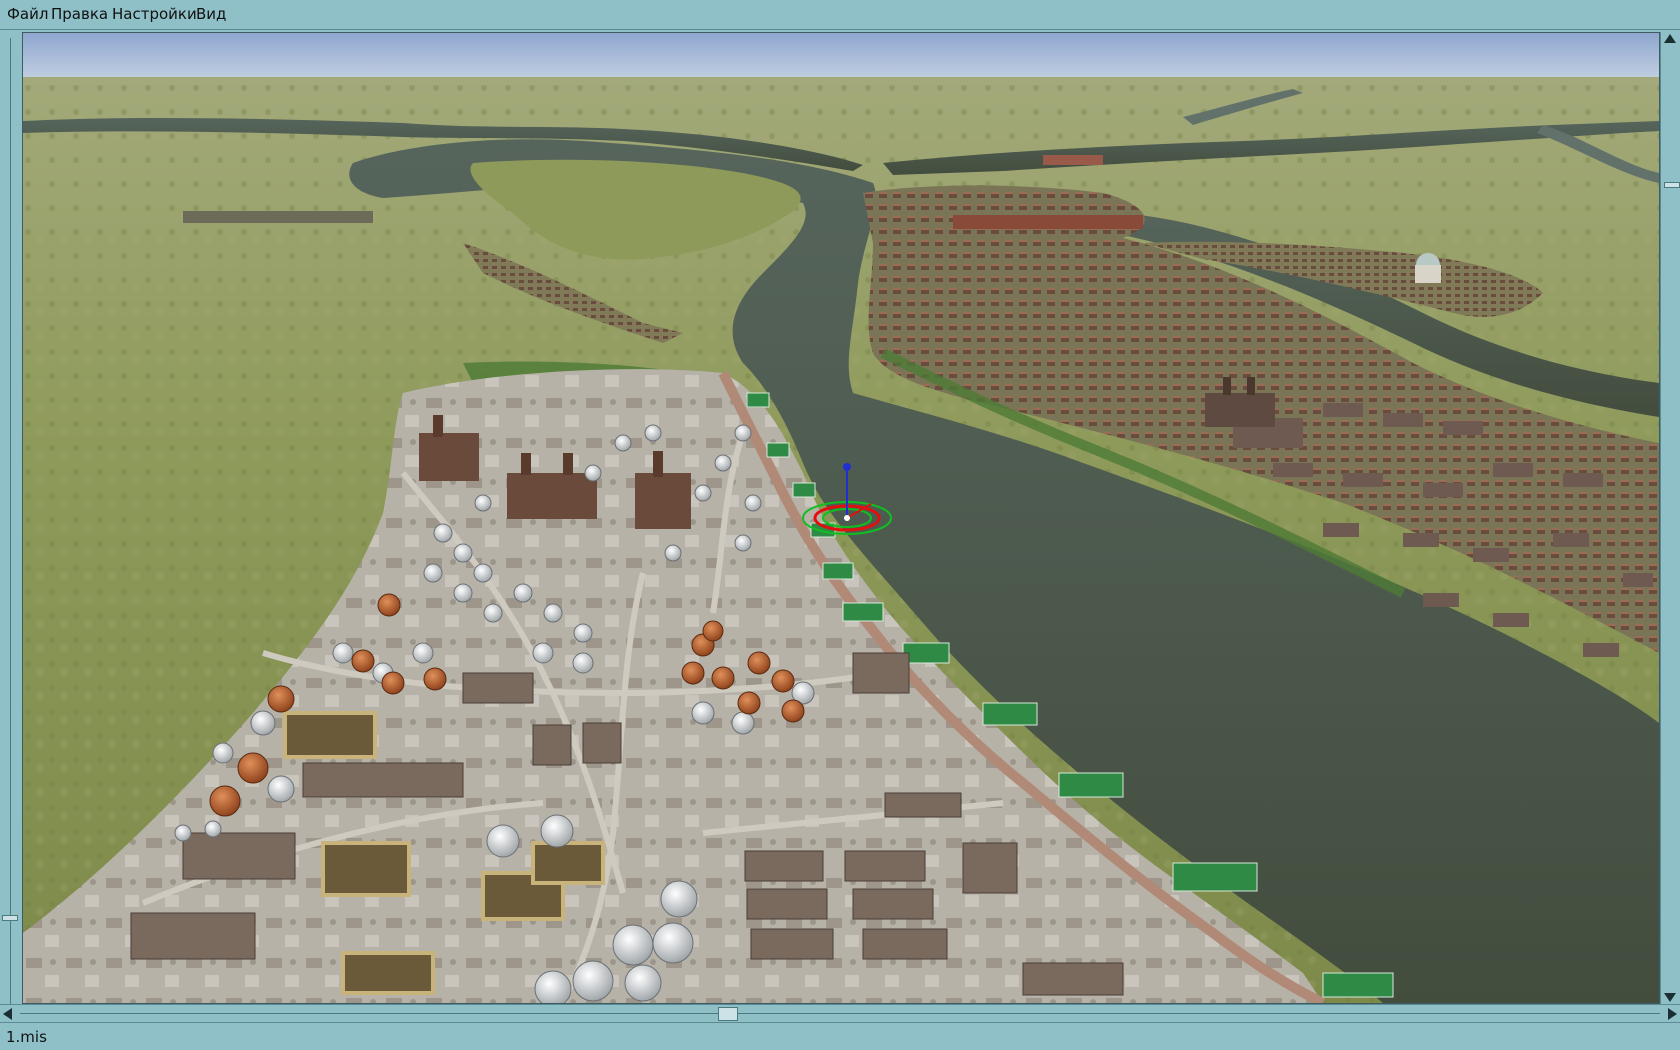 This screenshot has height=1050, width=1680. I want to click on status-filename: 1.mis, so click(26, 1037).